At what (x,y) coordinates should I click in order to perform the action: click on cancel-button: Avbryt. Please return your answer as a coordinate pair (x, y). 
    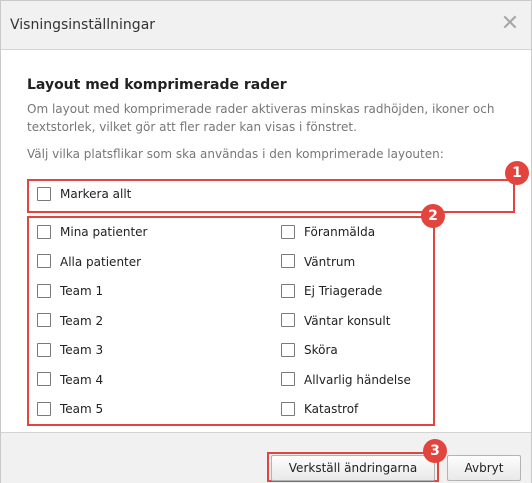
    Looking at the image, I should click on (484, 468).